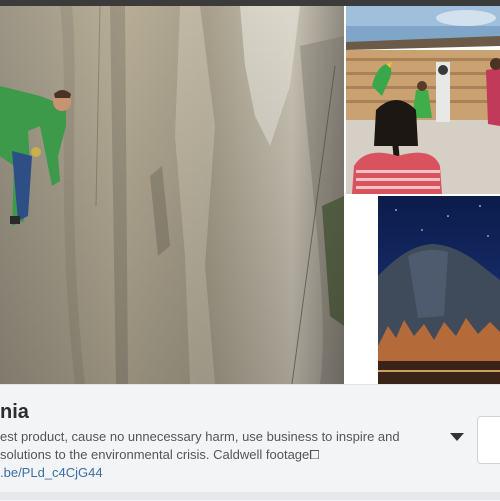 The image size is (500, 501). I want to click on description-link: .be/PLd_c4CjG44, so click(51, 472).